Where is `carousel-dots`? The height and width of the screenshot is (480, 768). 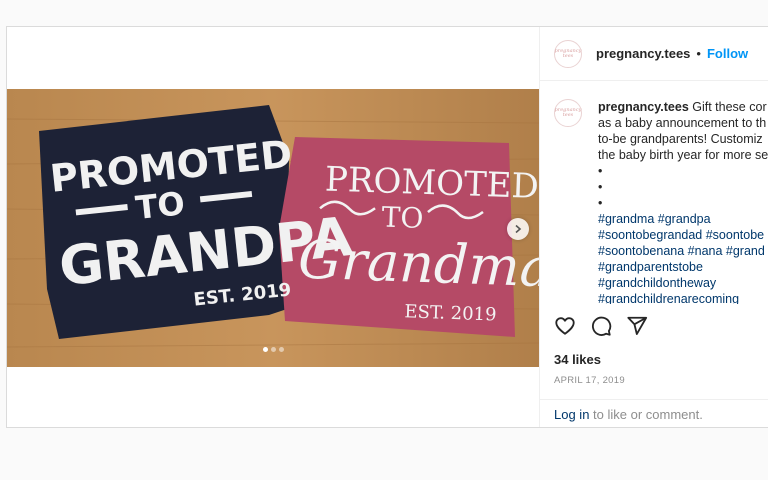
carousel-dots is located at coordinates (273, 349).